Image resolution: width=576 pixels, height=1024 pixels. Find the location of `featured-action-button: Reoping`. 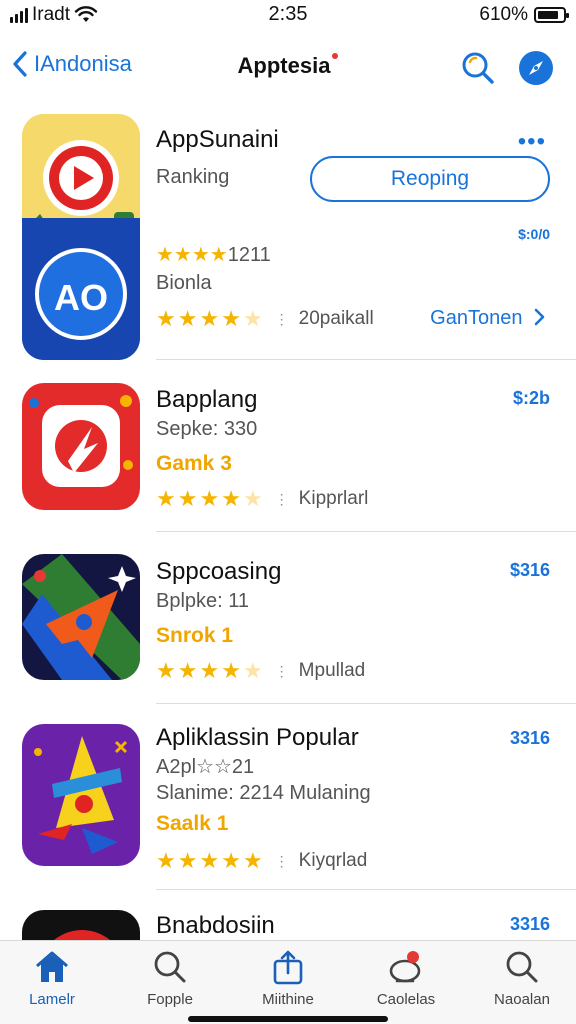

featured-action-button: Reoping is located at coordinates (430, 179).